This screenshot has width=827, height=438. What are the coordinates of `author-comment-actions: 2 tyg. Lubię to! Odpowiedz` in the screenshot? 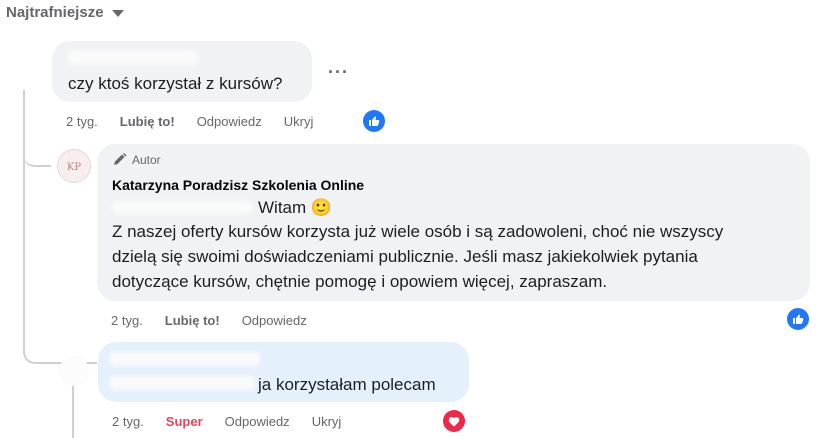 It's located at (220, 320).